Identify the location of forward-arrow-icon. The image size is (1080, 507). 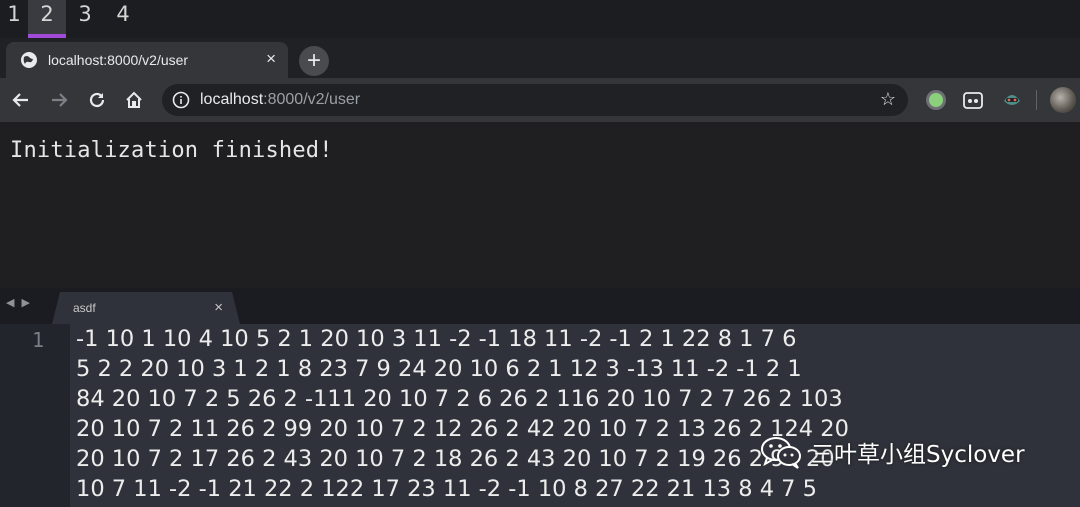
(59, 100).